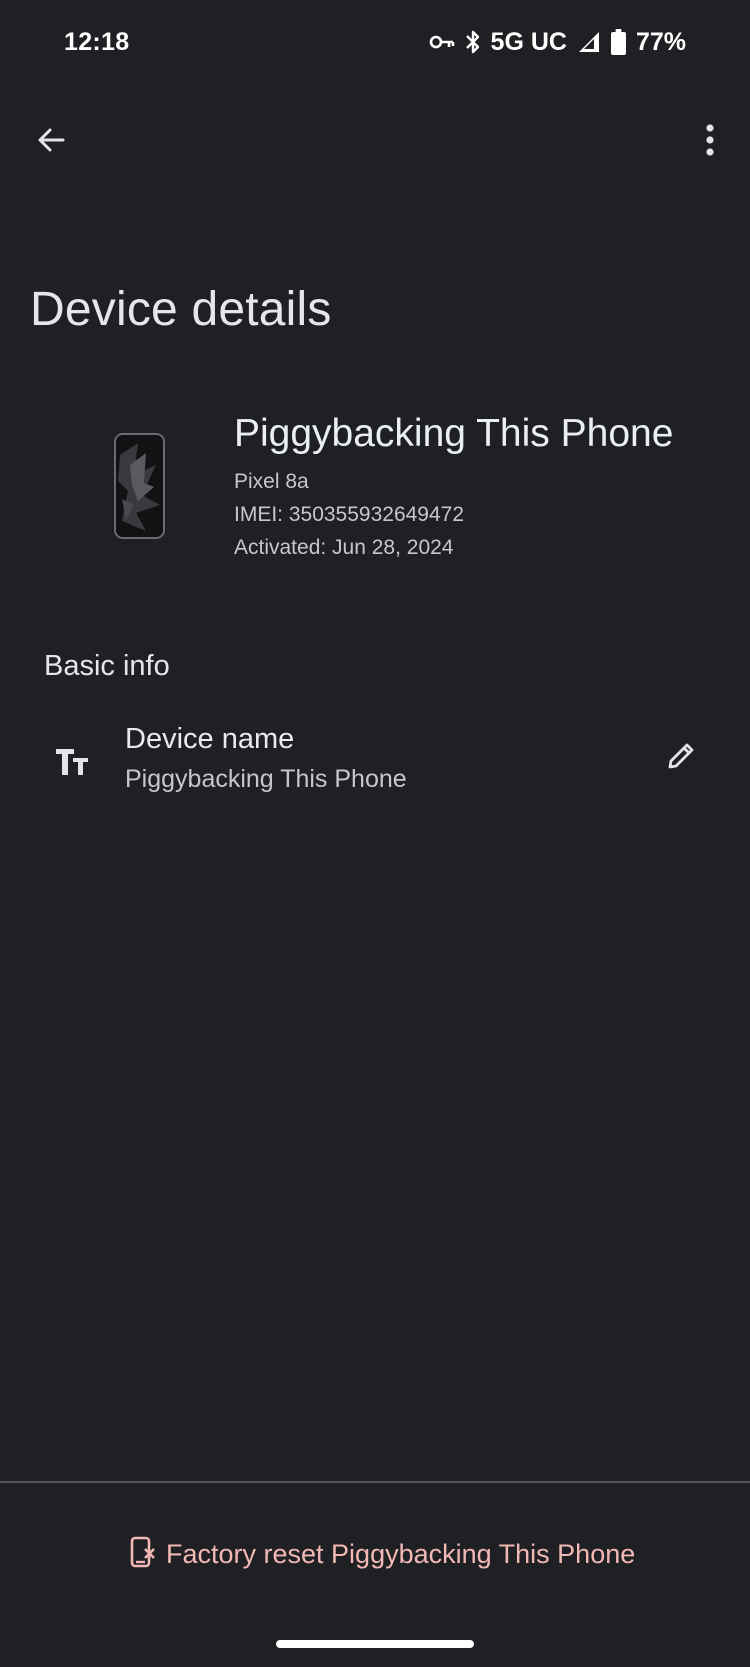 The width and height of the screenshot is (750, 1667). I want to click on factory-reset-label: Factory reset Piggybacking This Phone, so click(401, 1553).